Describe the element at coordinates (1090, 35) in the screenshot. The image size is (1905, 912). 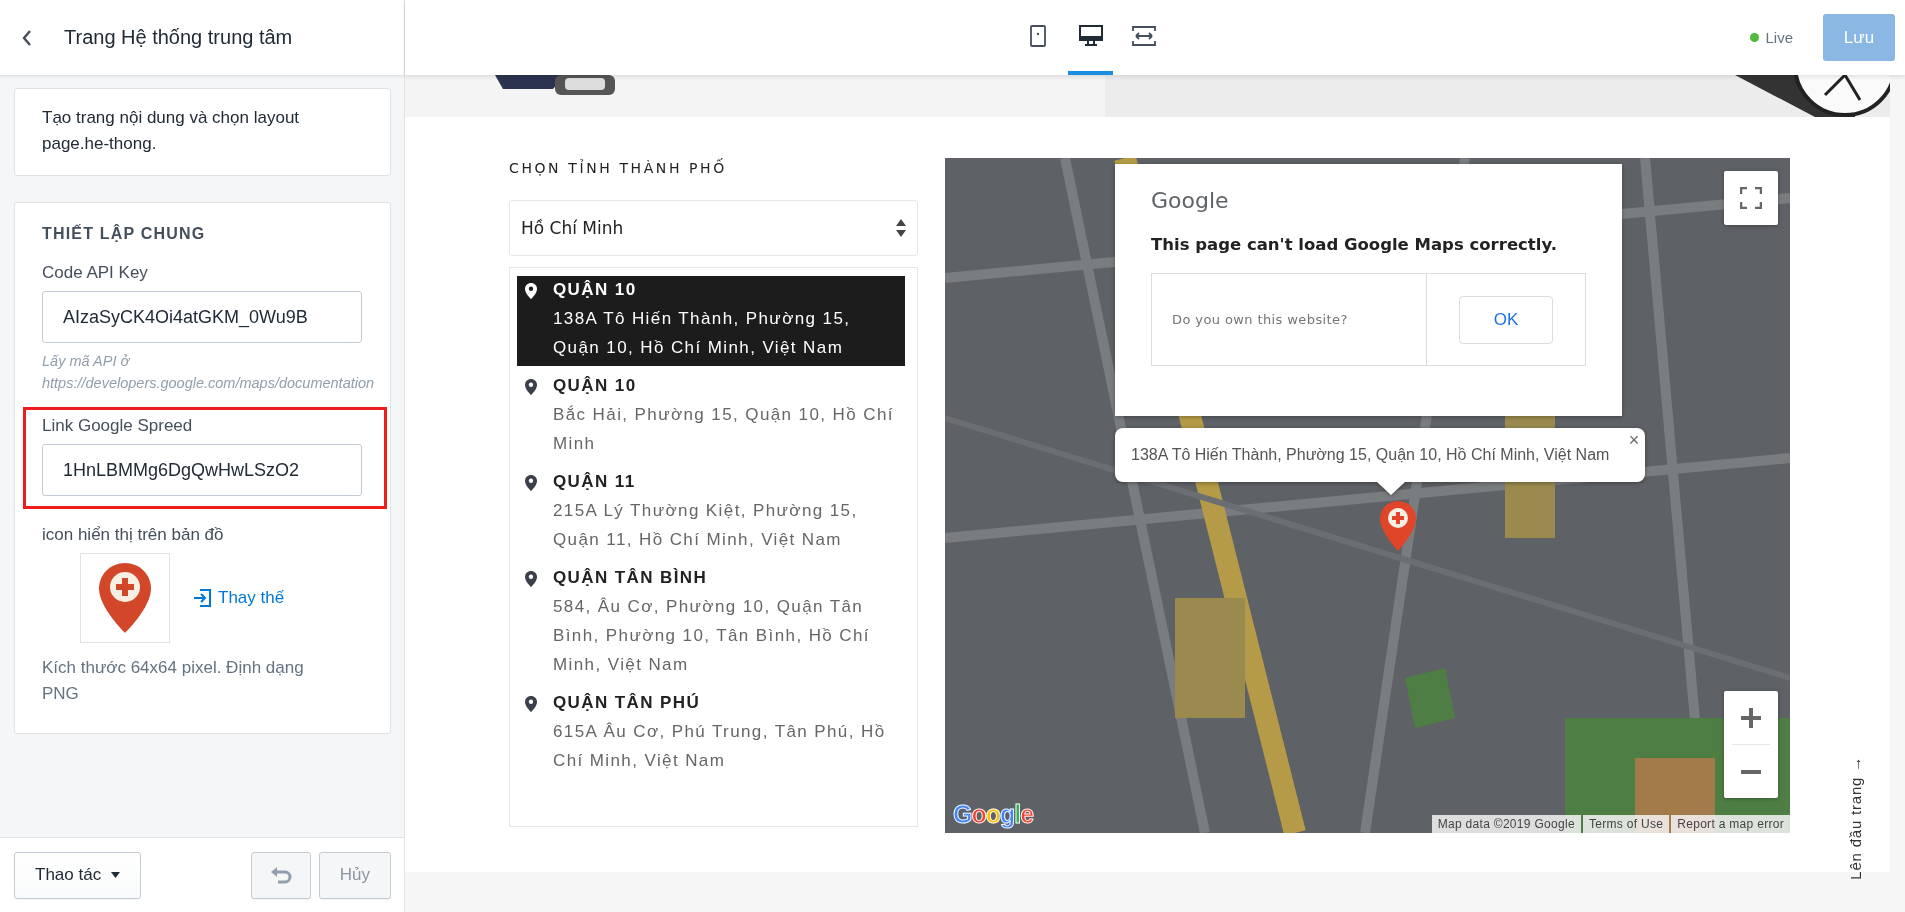
I see `monitor-icon` at that location.